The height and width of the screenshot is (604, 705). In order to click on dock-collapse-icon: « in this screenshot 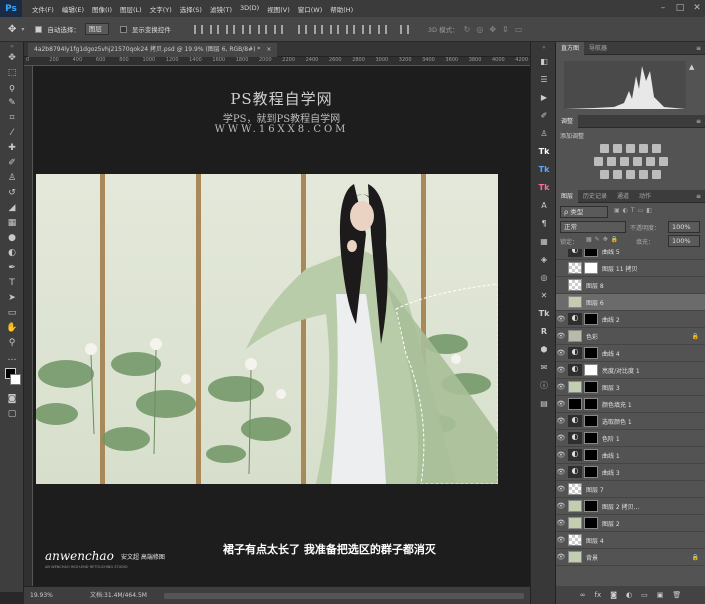, I will do `click(544, 47)`.